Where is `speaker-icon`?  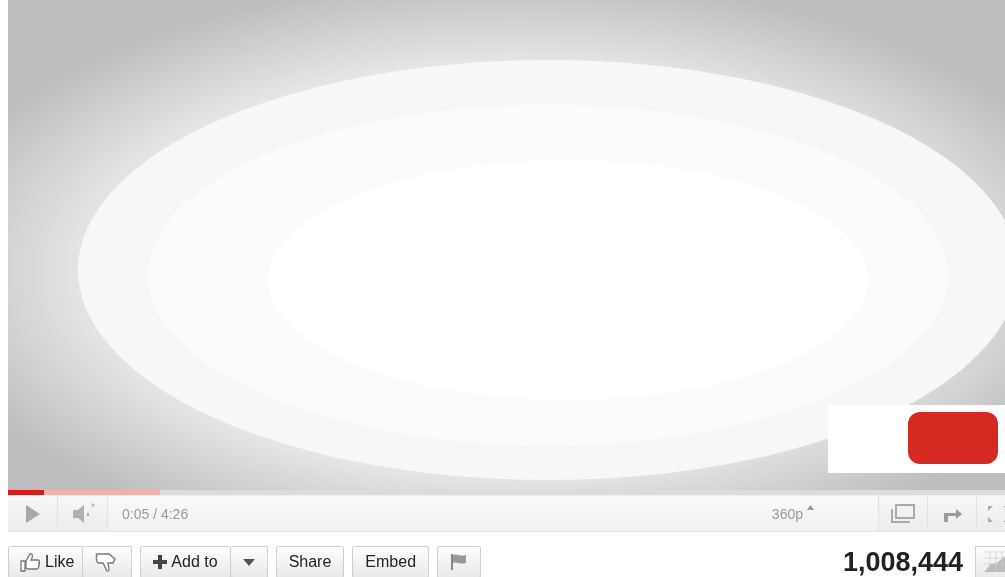
speaker-icon is located at coordinates (82, 513).